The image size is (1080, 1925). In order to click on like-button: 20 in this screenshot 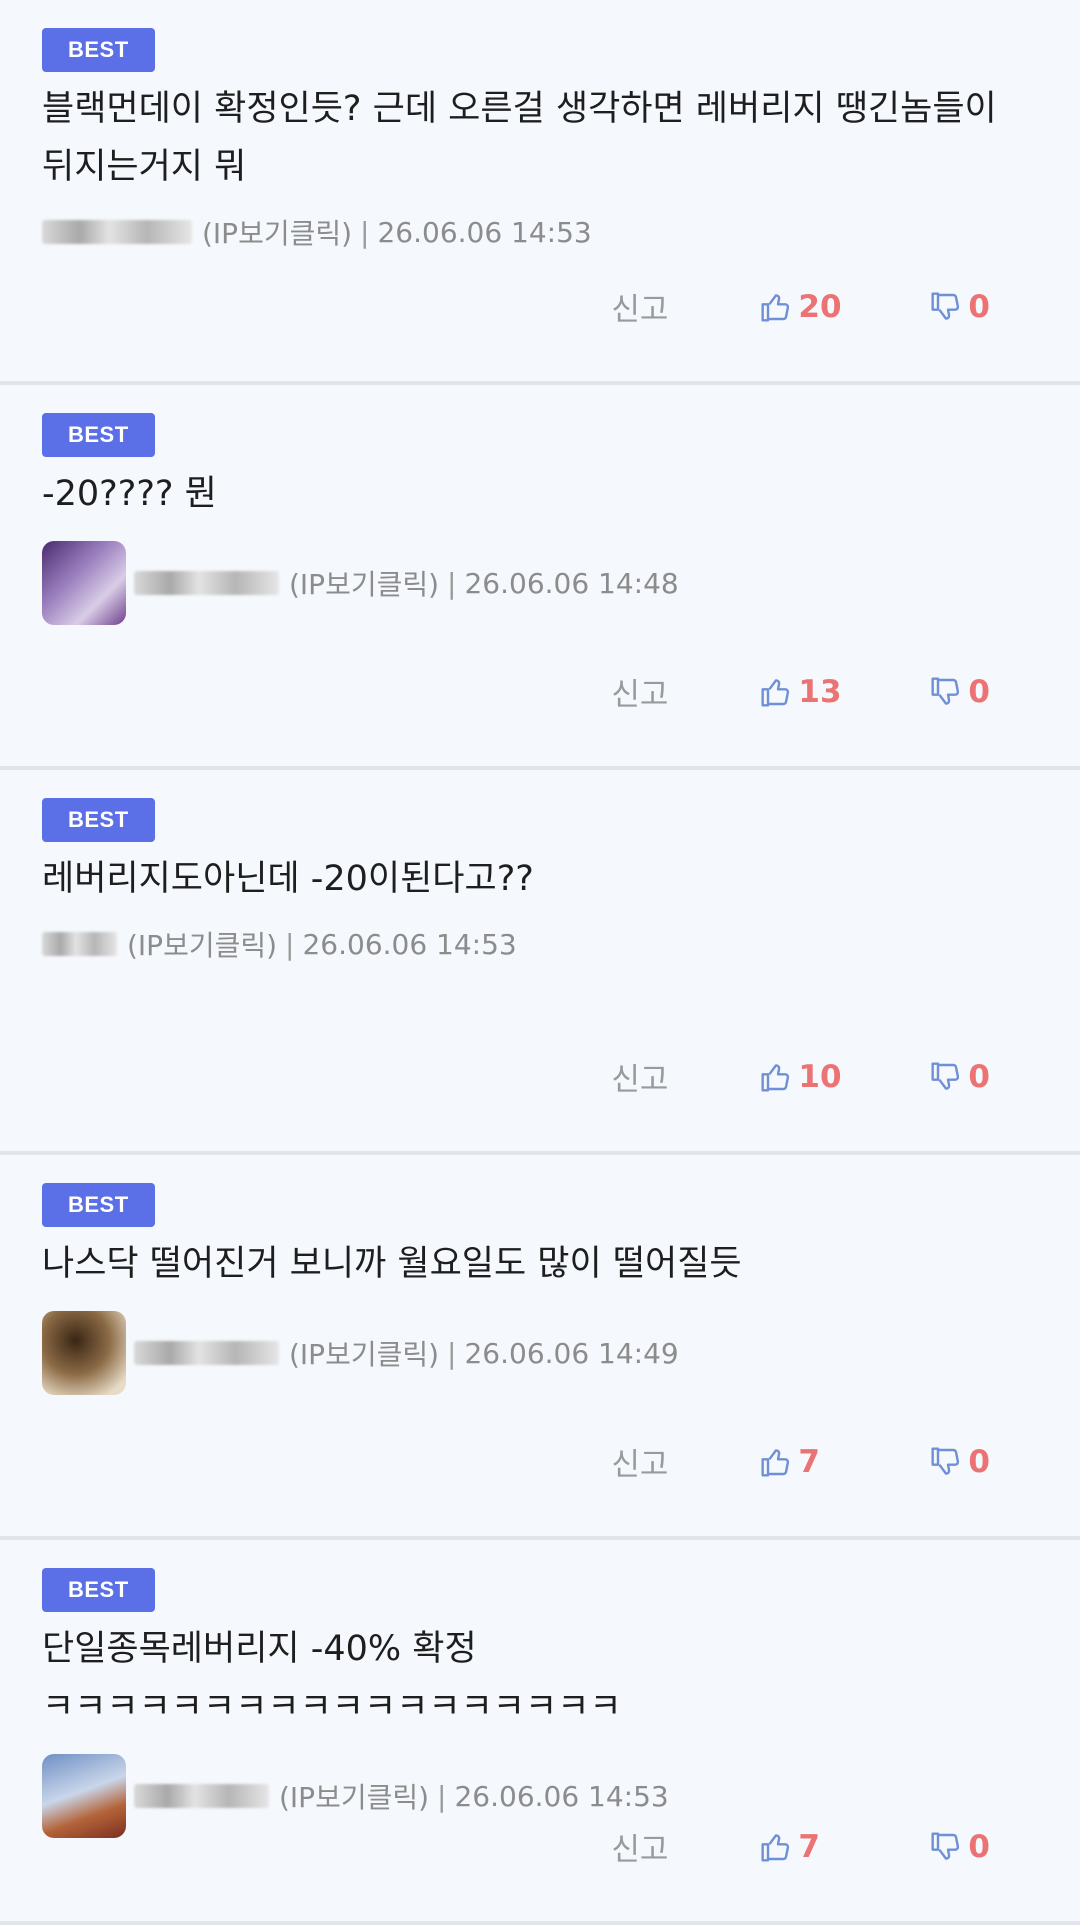, I will do `click(802, 307)`.